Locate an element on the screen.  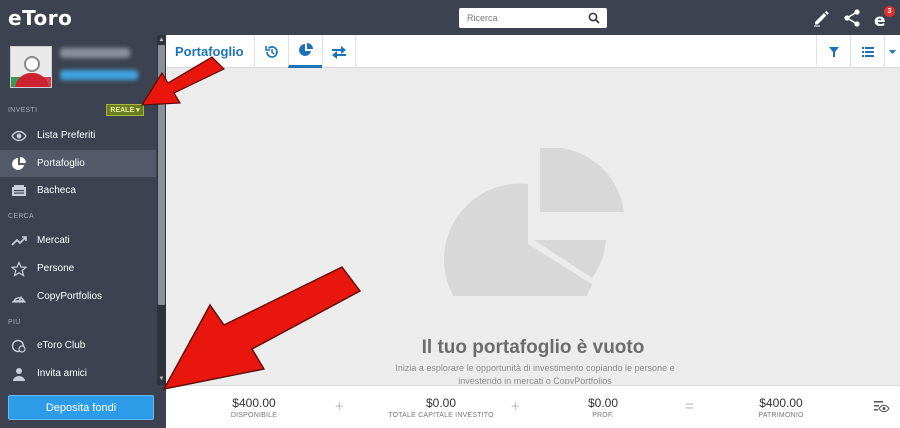
tab-transactions is located at coordinates (339, 51).